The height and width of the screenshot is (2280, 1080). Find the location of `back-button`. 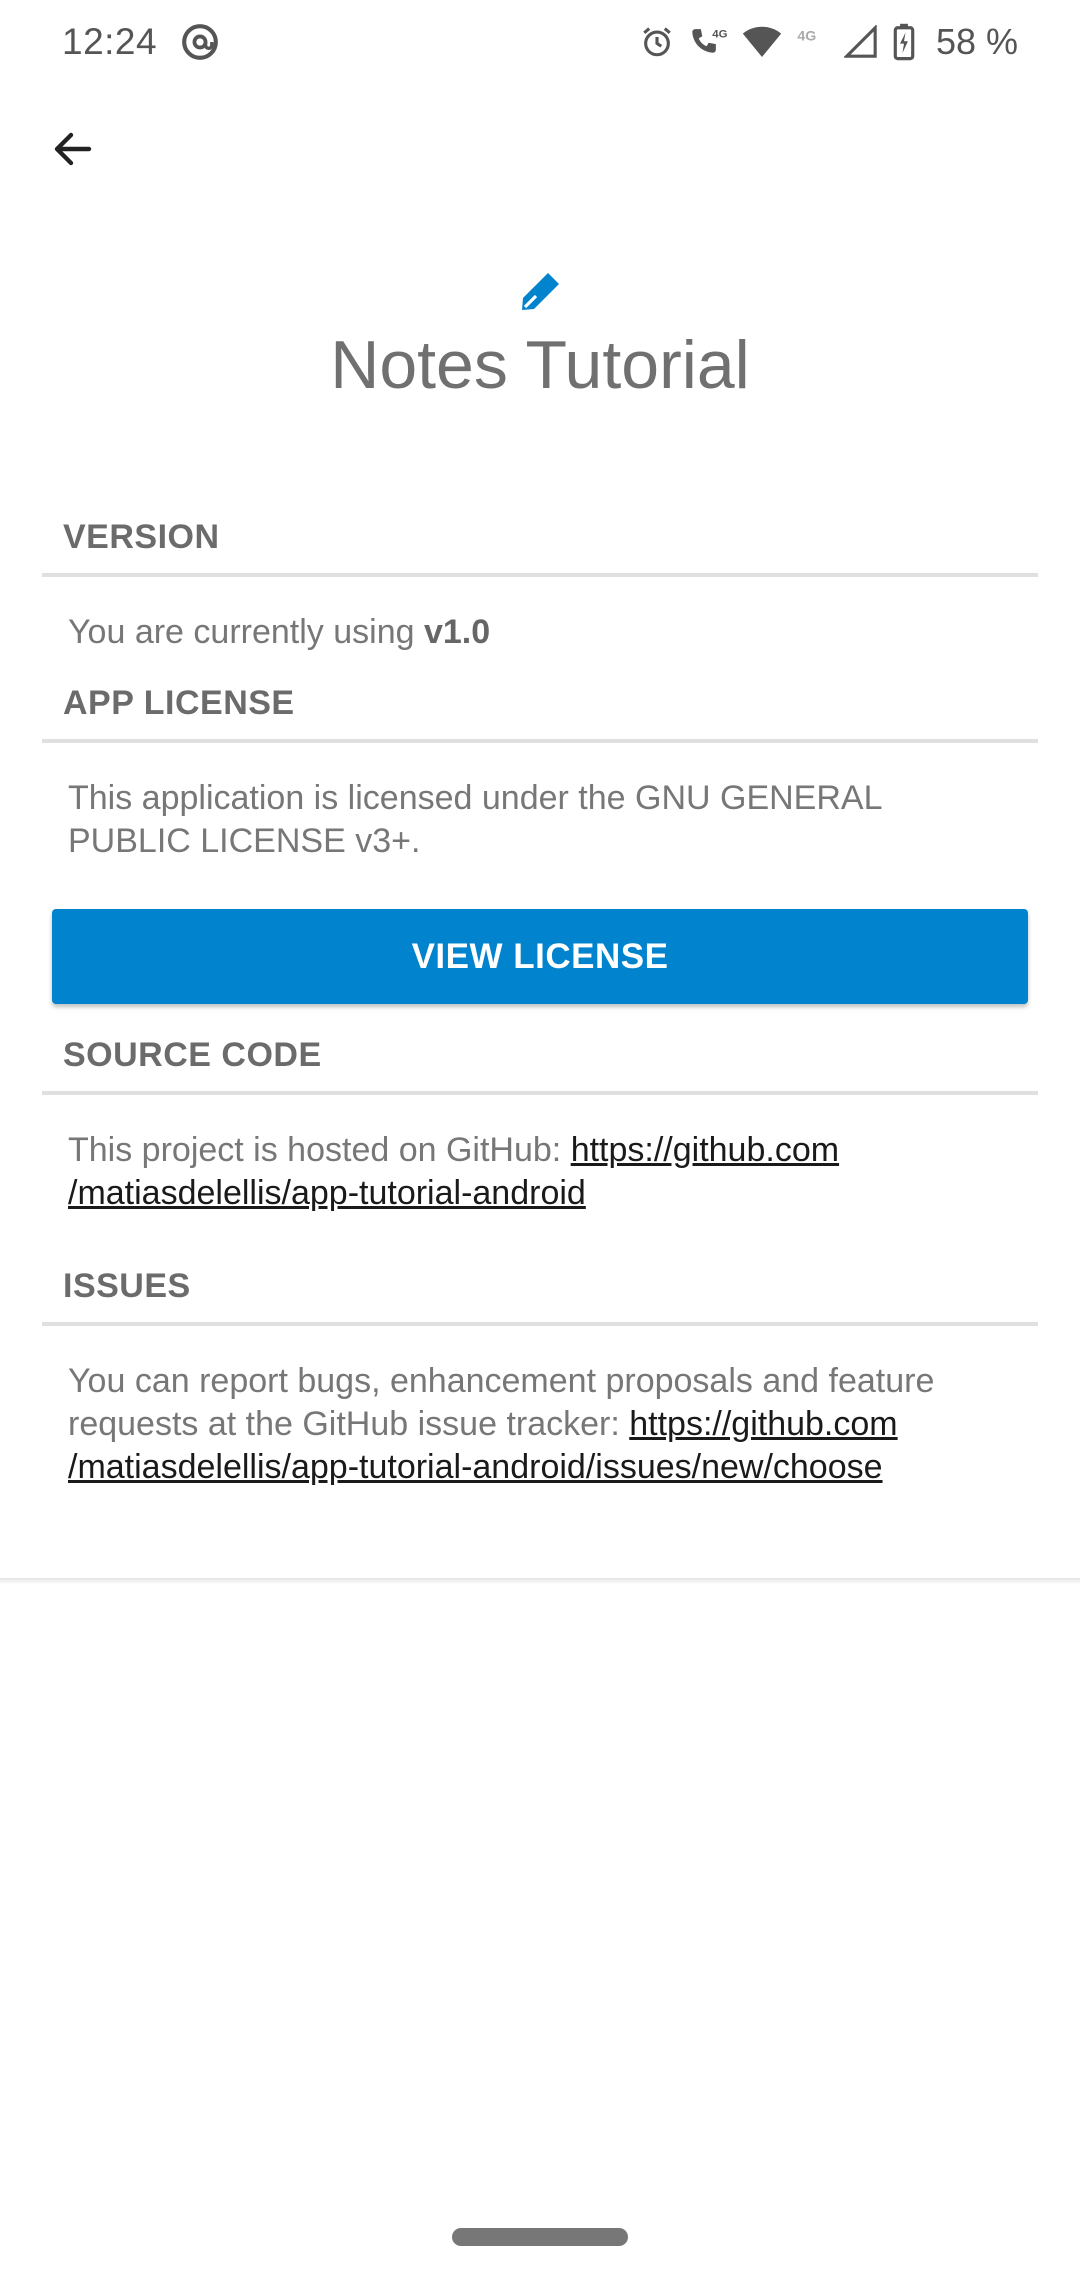

back-button is located at coordinates (73, 151).